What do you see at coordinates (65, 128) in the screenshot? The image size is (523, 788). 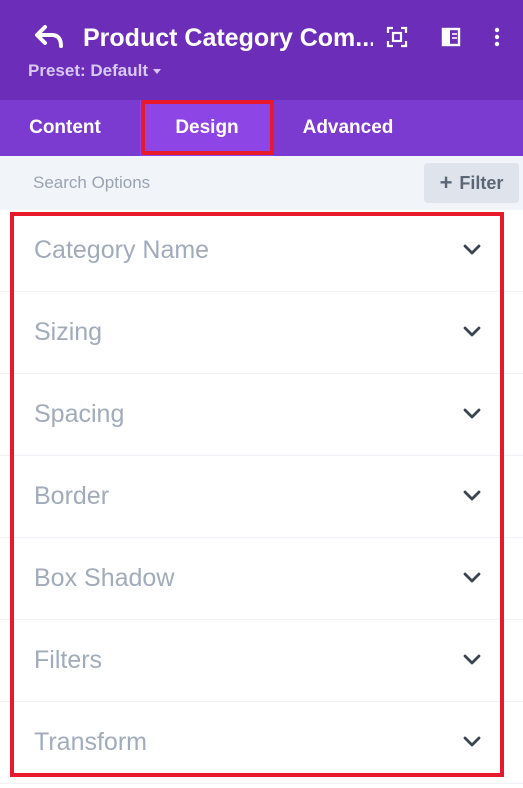 I see `tab-content: Content` at bounding box center [65, 128].